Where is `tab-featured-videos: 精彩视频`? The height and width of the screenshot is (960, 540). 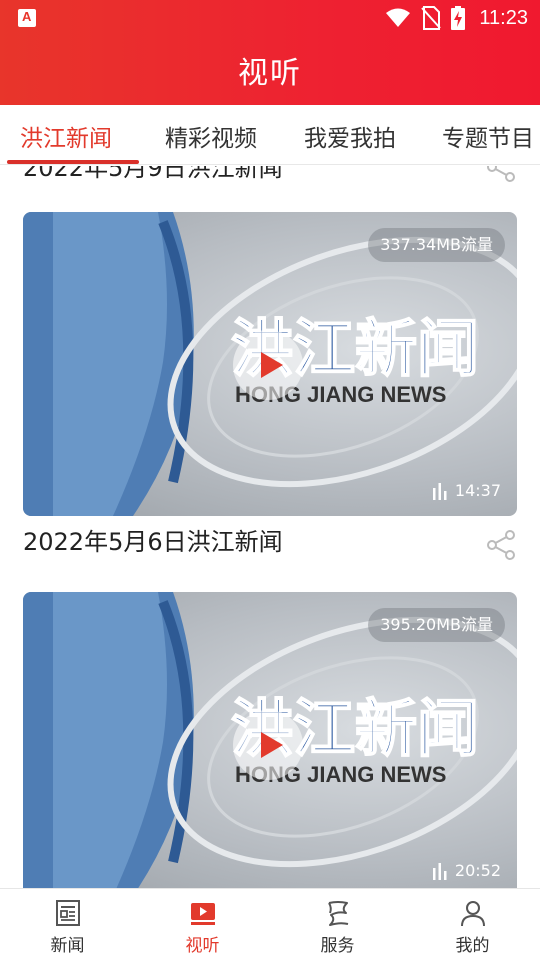
tab-featured-videos: 精彩视频 is located at coordinates (211, 136).